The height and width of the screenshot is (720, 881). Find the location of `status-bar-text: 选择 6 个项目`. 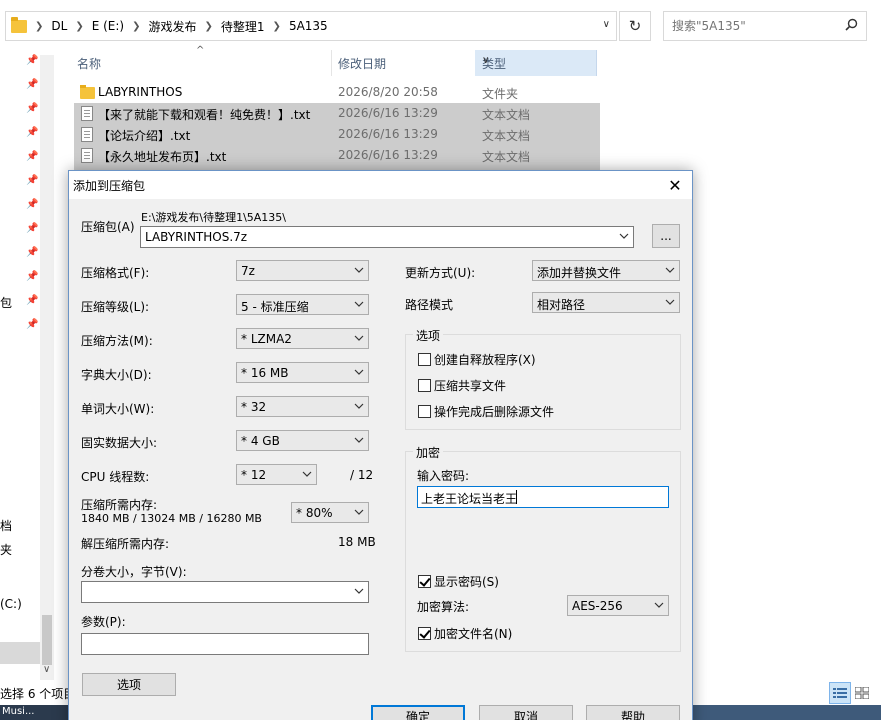

status-bar-text: 选择 6 个项目 is located at coordinates (38, 694).